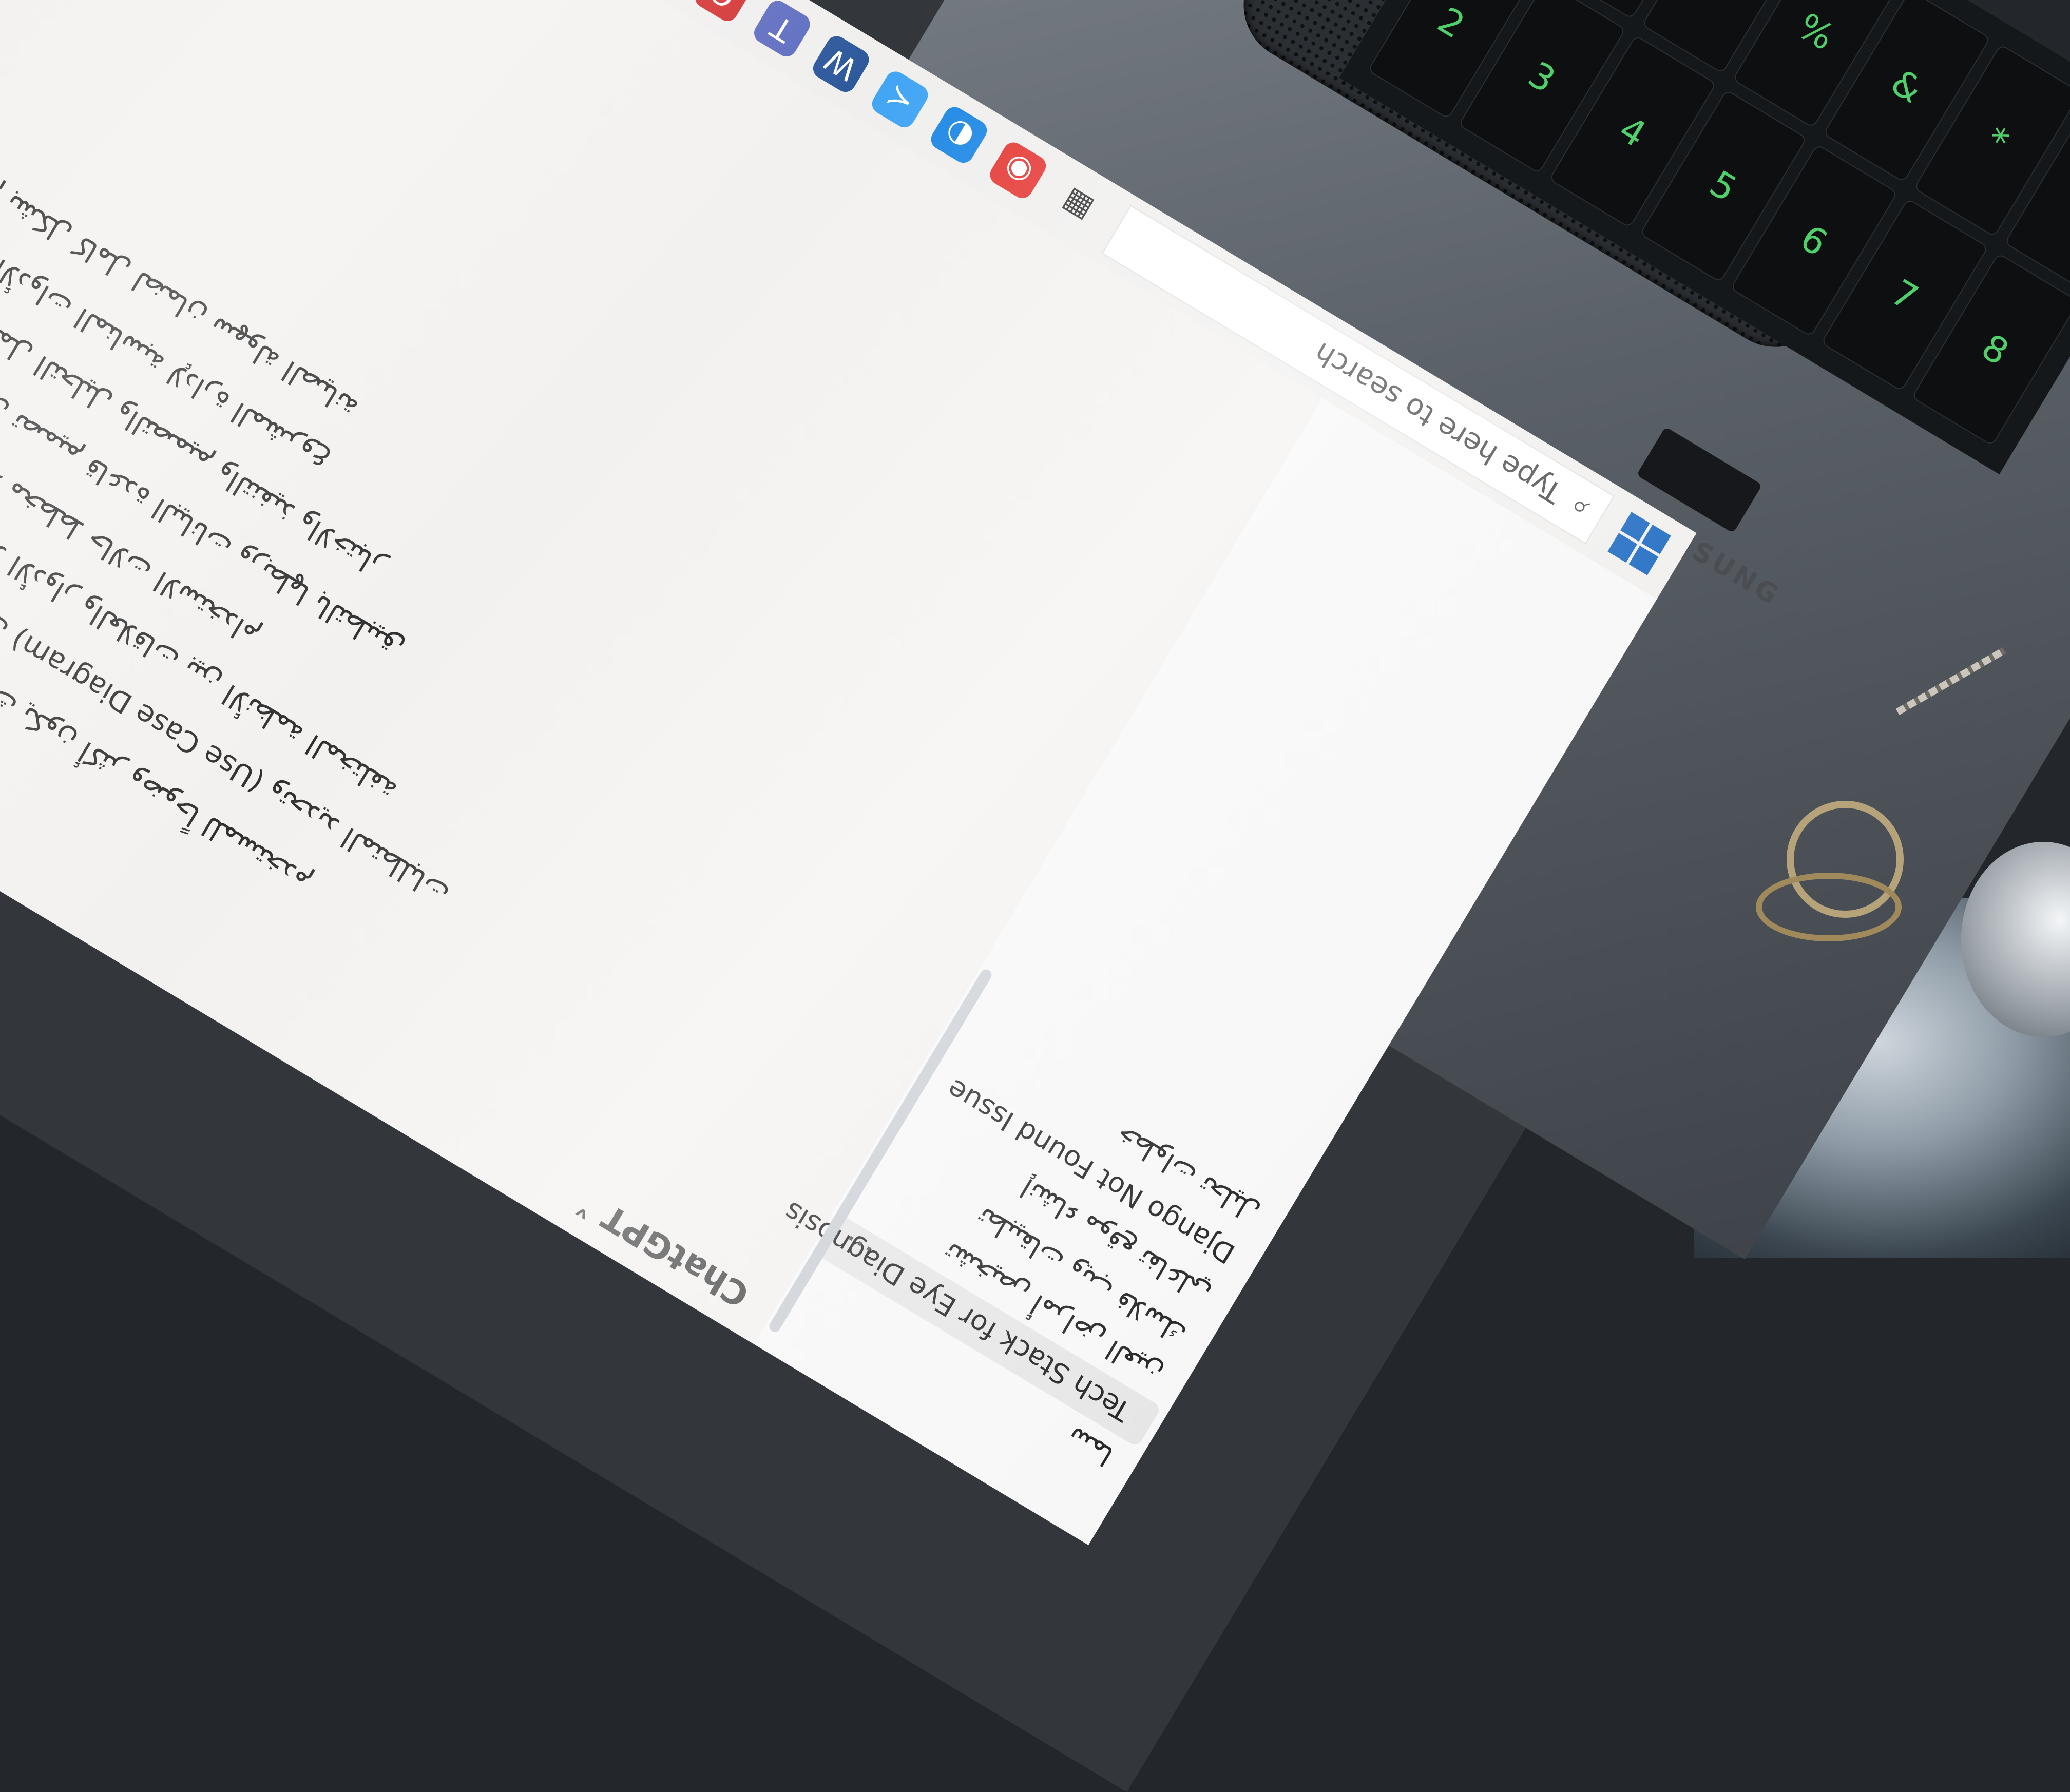 This screenshot has width=2070, height=1792. What do you see at coordinates (1829, 907) in the screenshot?
I see `keyring-loop` at bounding box center [1829, 907].